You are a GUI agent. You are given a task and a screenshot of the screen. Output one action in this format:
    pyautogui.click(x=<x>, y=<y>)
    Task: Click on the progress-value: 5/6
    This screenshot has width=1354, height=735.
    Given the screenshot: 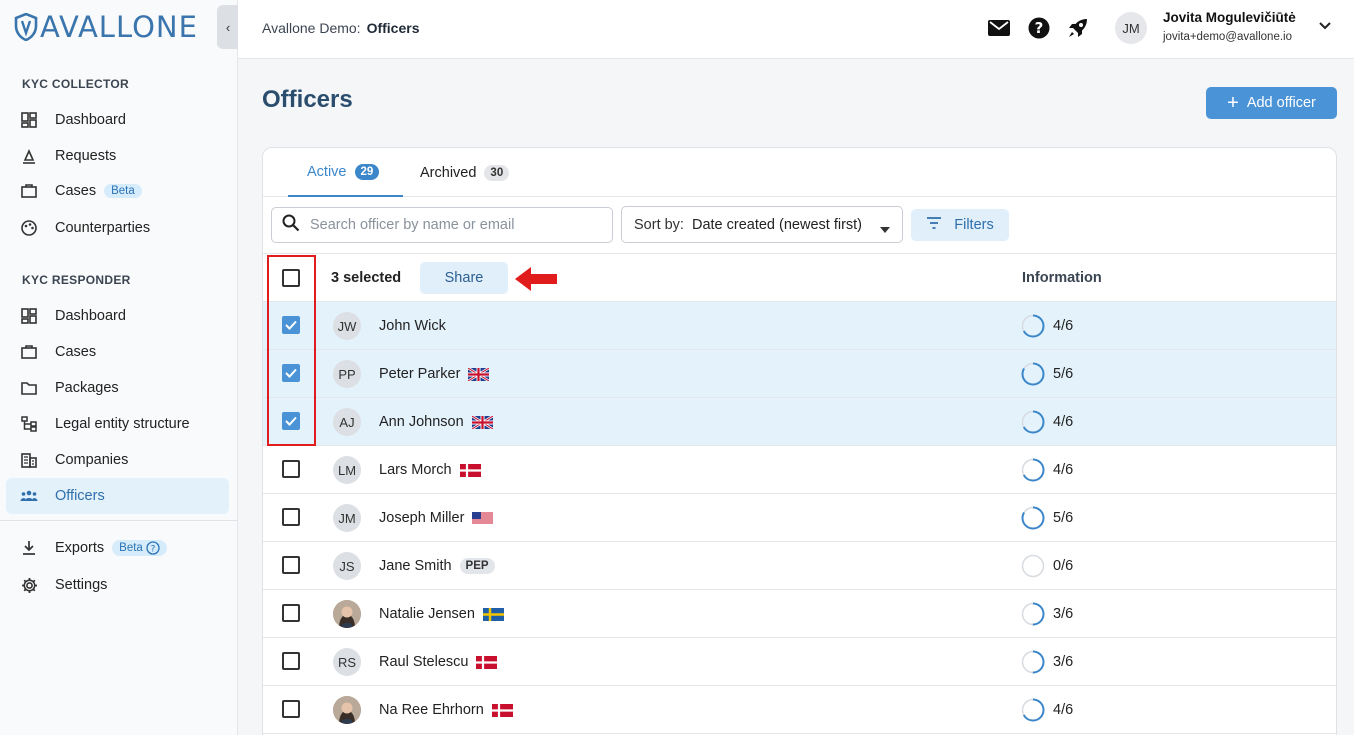 What is the action you would take?
    pyautogui.click(x=1063, y=374)
    